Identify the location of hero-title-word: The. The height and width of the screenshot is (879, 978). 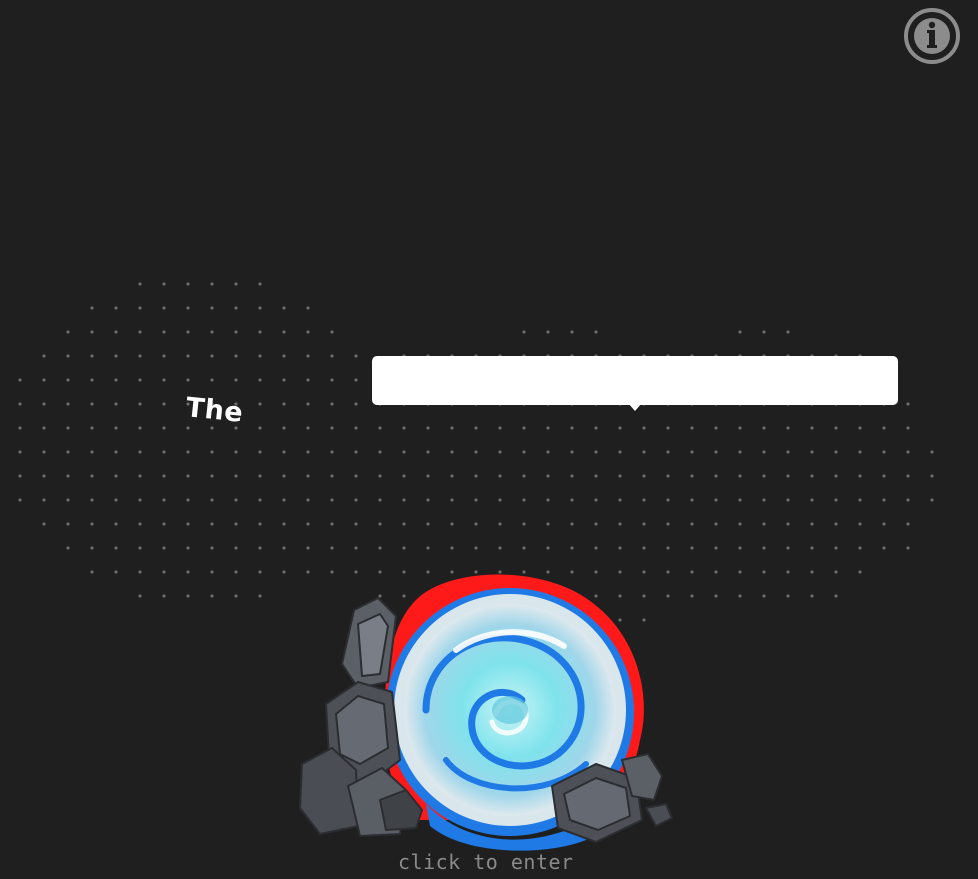
(214, 410).